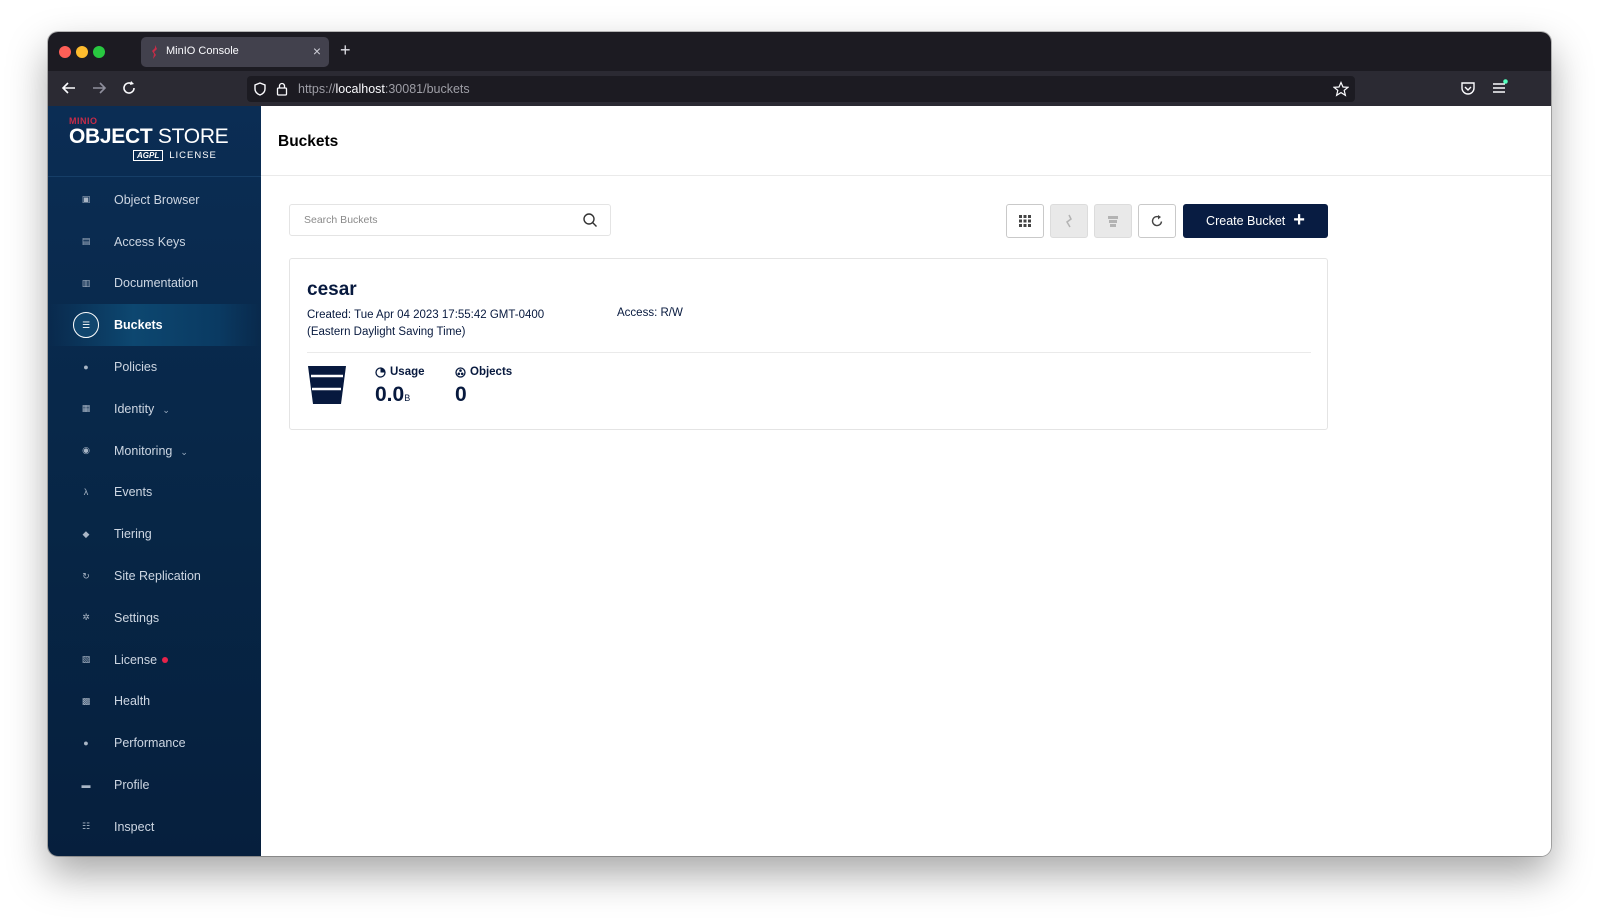 Image resolution: width=1600 pixels, height=920 pixels. I want to click on address-bar: https://localhost:30081/buckets, so click(801, 89).